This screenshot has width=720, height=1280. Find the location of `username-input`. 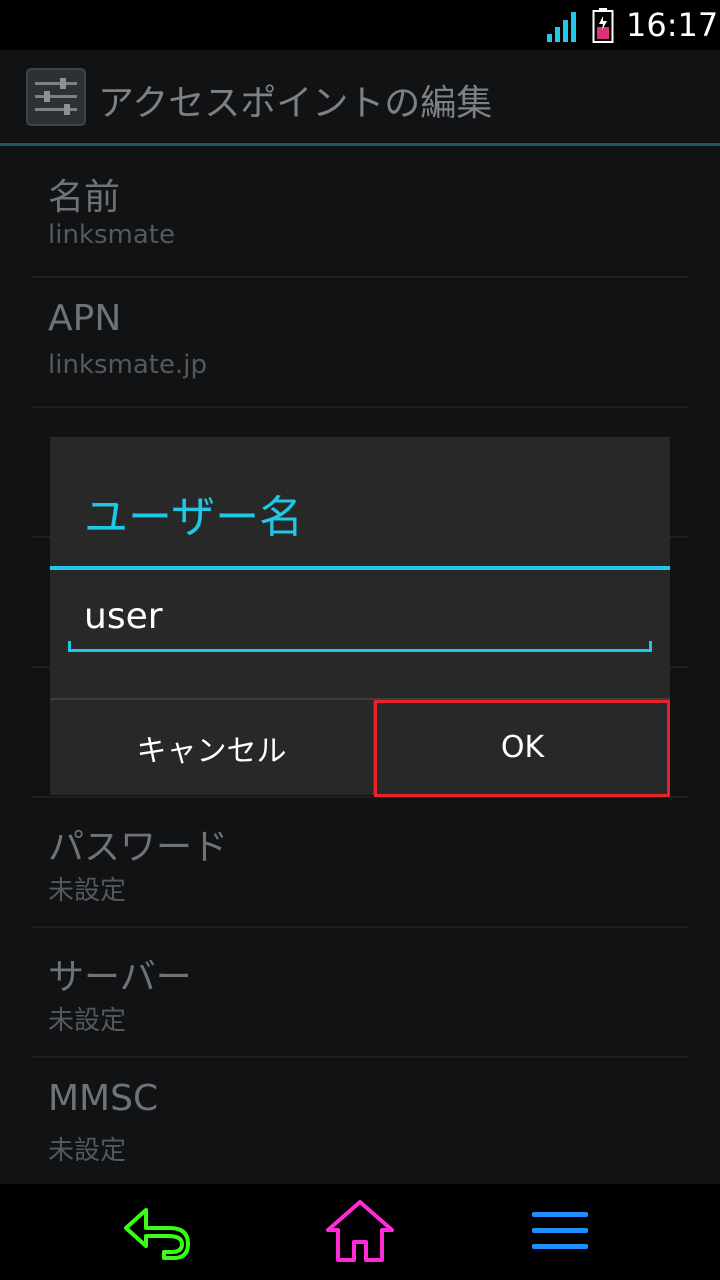

username-input is located at coordinates (359, 616).